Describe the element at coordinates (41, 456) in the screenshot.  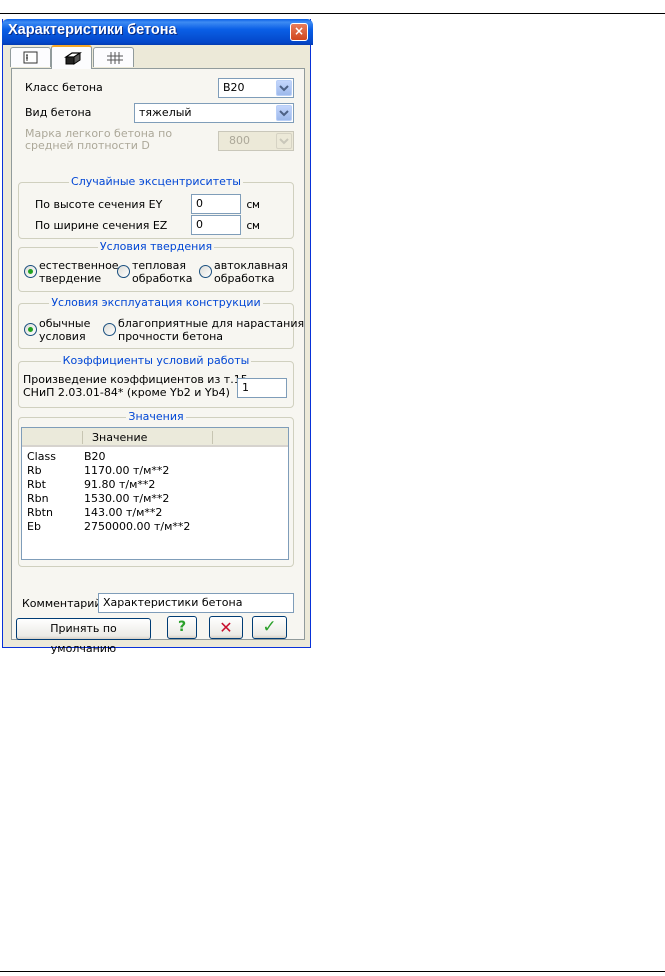
I see `row-name: Class` at that location.